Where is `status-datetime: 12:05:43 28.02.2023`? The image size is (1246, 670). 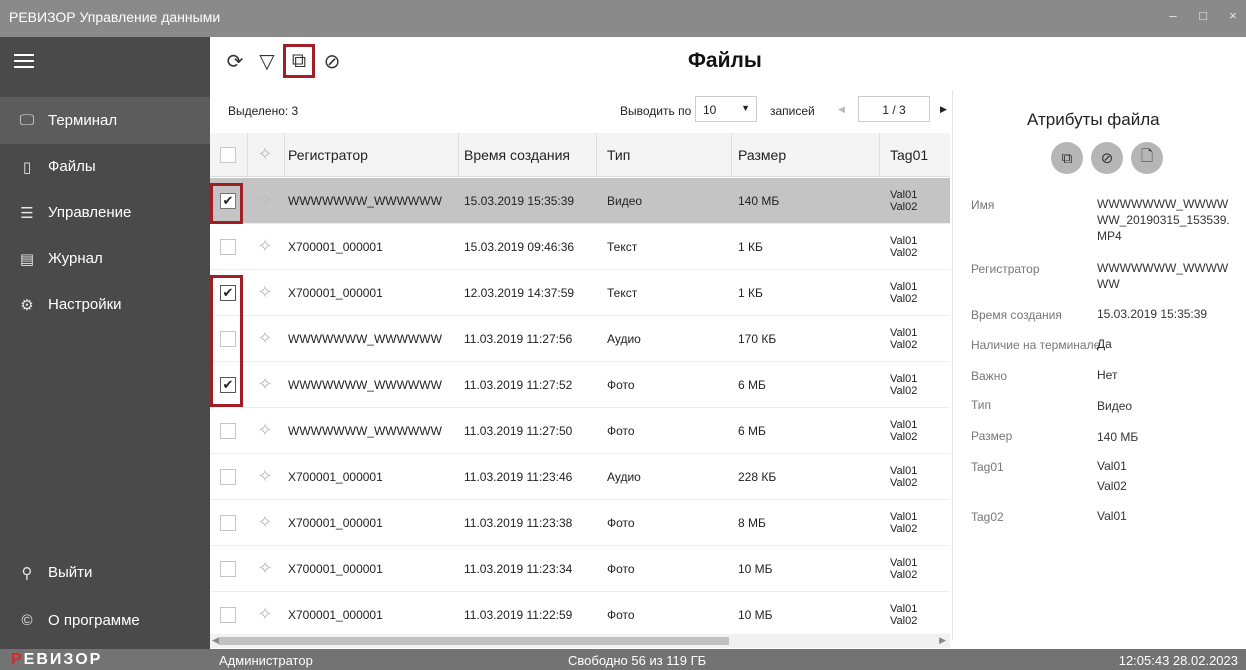
status-datetime: 12:05:43 28.02.2023 is located at coordinates (1178, 660).